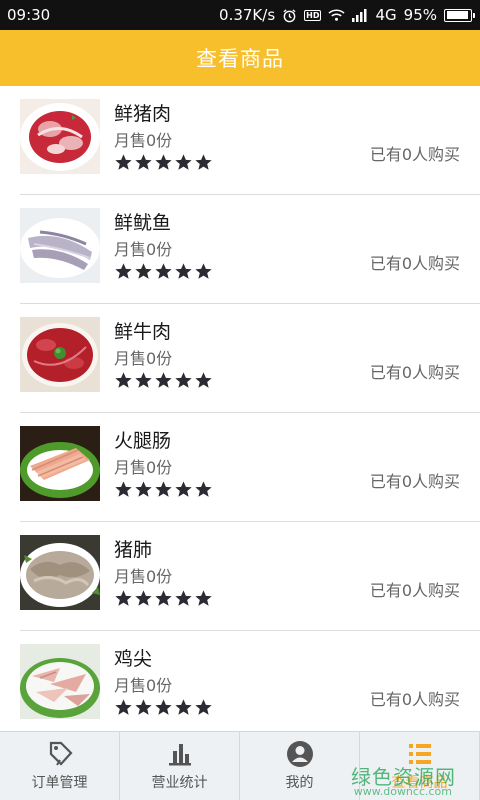 The height and width of the screenshot is (800, 480). I want to click on status-time: 09:30, so click(29, 15).